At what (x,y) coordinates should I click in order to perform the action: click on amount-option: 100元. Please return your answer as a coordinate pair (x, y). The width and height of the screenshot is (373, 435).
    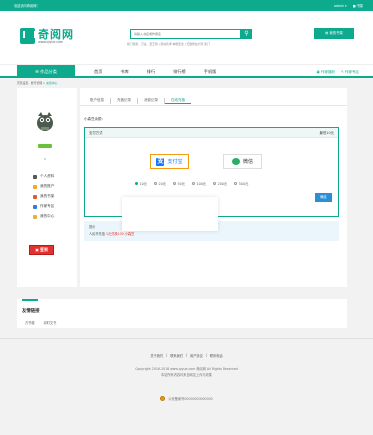
    Looking at the image, I should click on (199, 183).